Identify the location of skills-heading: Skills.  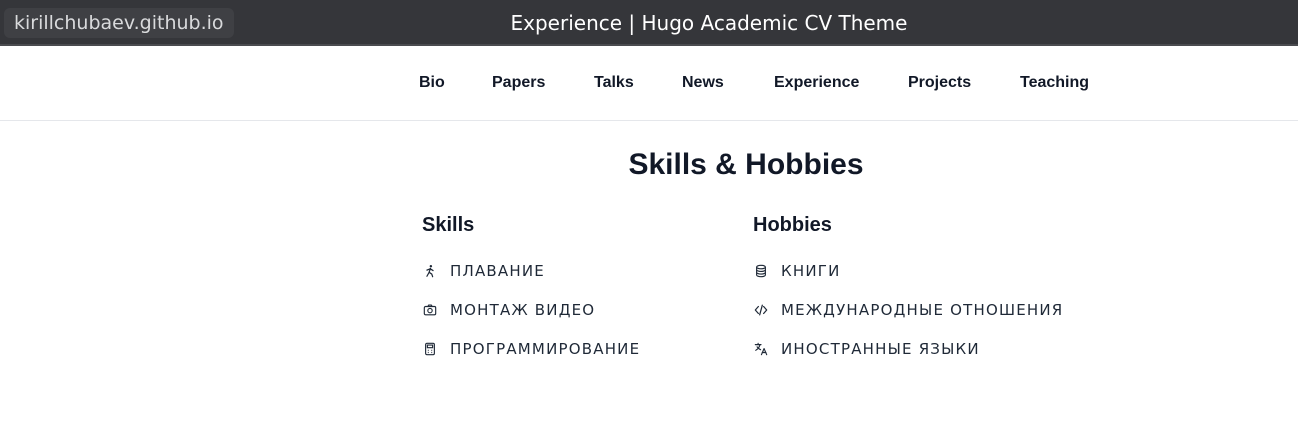
(448, 225).